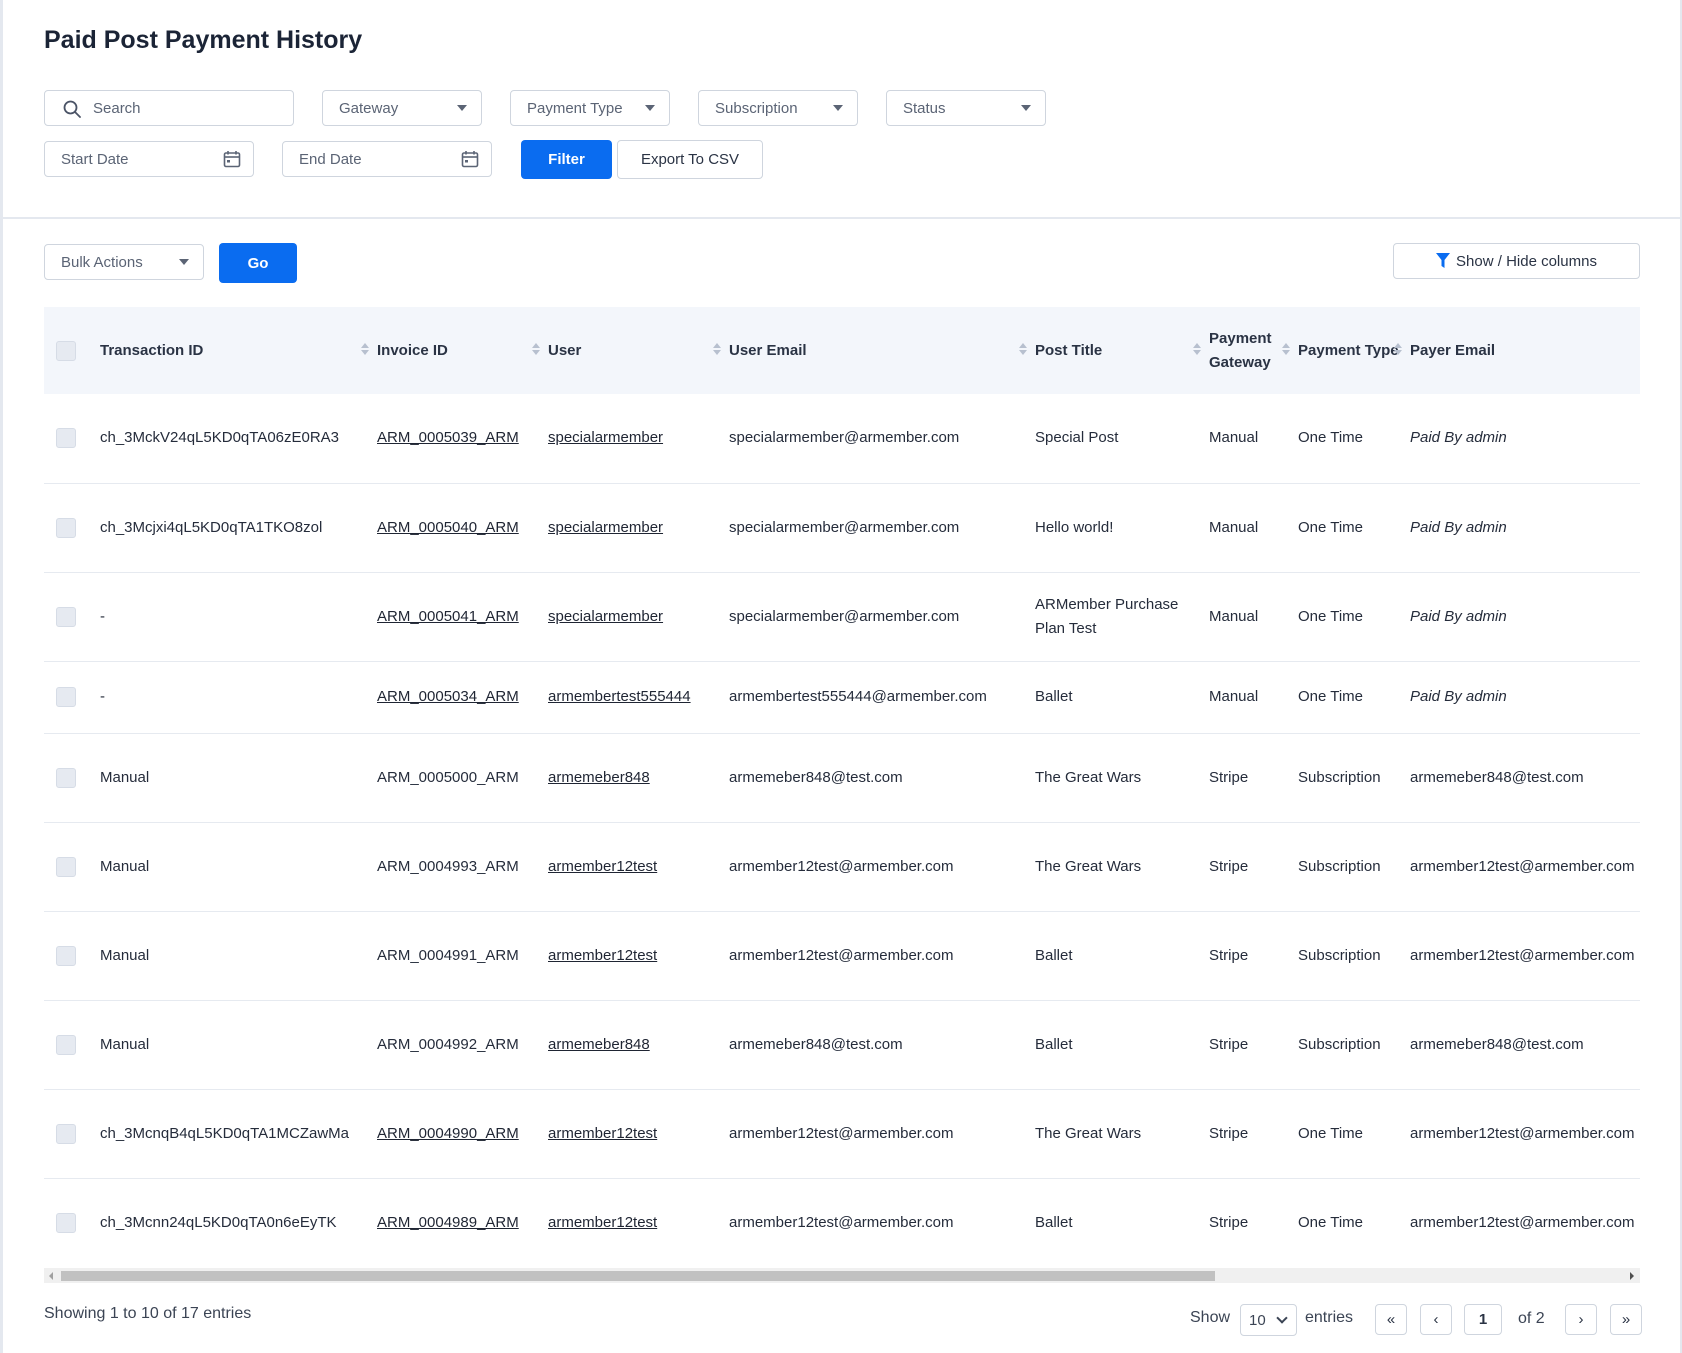 Image resolution: width=1682 pixels, height=1353 pixels. Describe the element at coordinates (448, 1222) in the screenshot. I see `invoice-link: ARM_0004989_ARM` at that location.